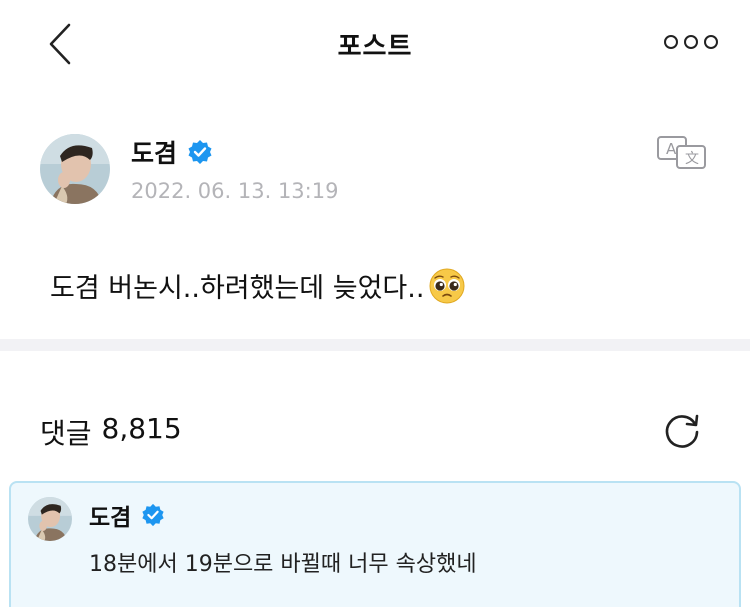  What do you see at coordinates (110, 515) in the screenshot?
I see `comment-author-name: 도겸` at bounding box center [110, 515].